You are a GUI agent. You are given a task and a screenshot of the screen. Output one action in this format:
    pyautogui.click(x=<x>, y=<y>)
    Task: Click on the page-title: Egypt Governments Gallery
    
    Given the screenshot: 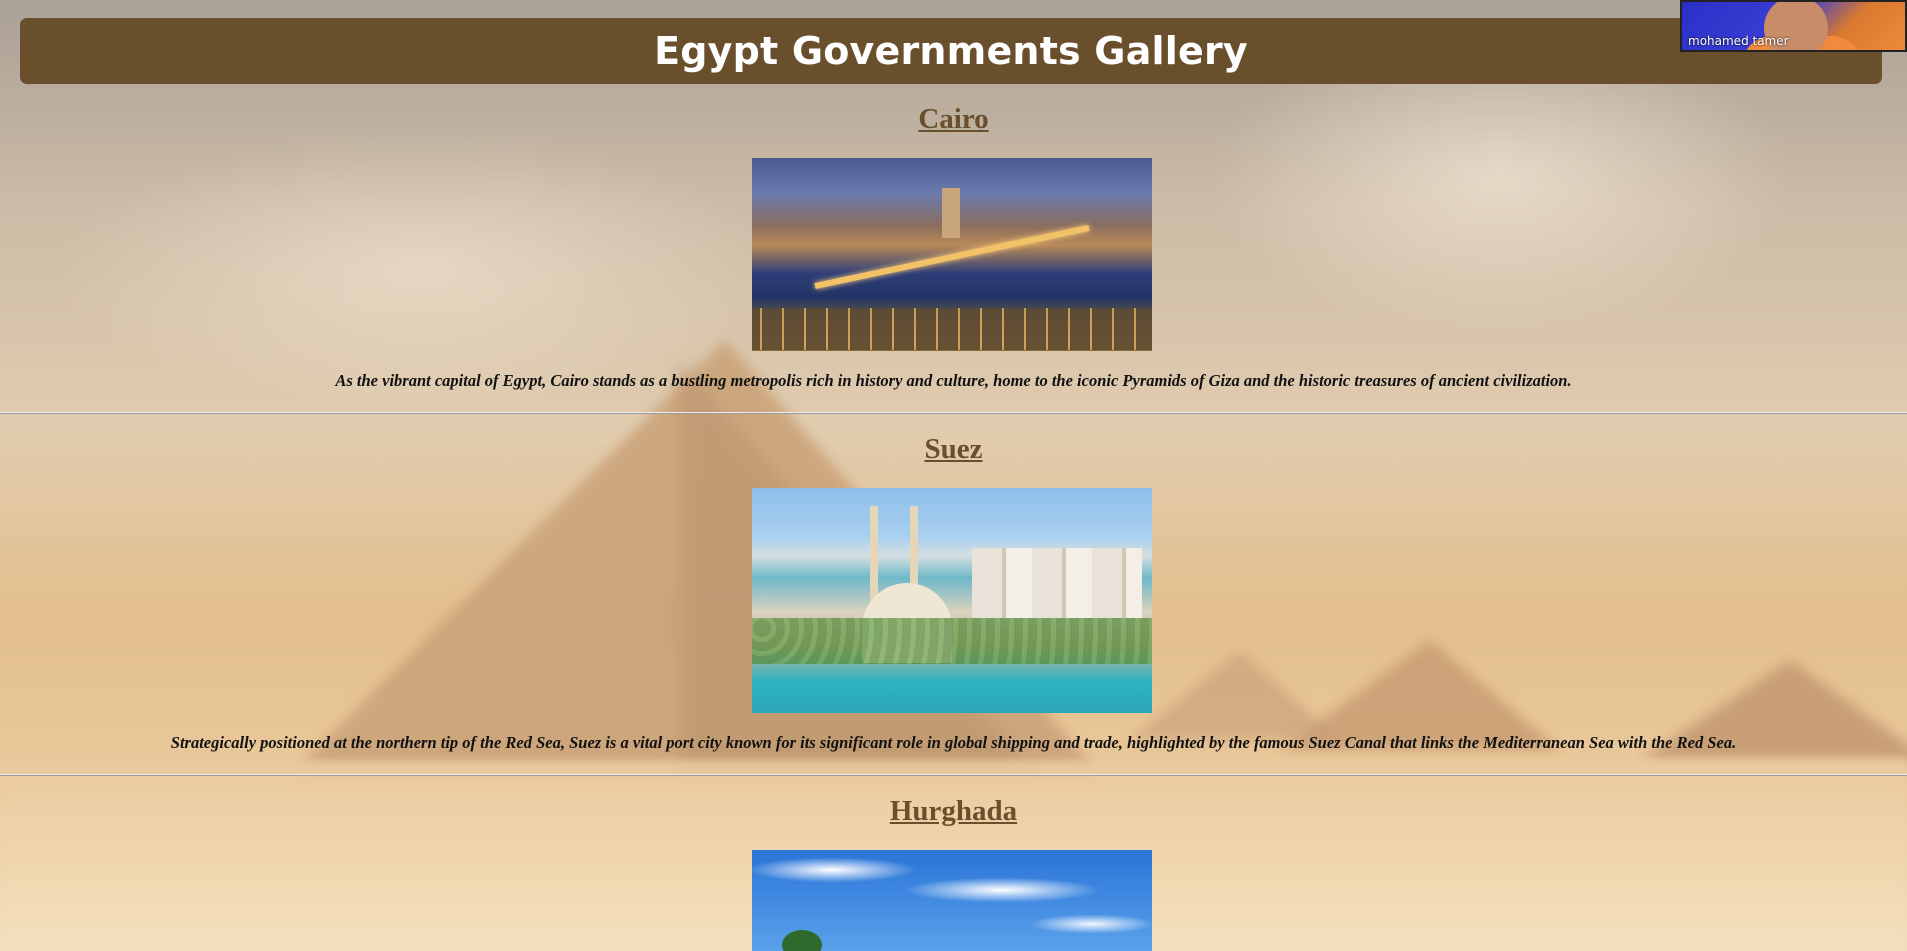 What is the action you would take?
    pyautogui.click(x=951, y=51)
    